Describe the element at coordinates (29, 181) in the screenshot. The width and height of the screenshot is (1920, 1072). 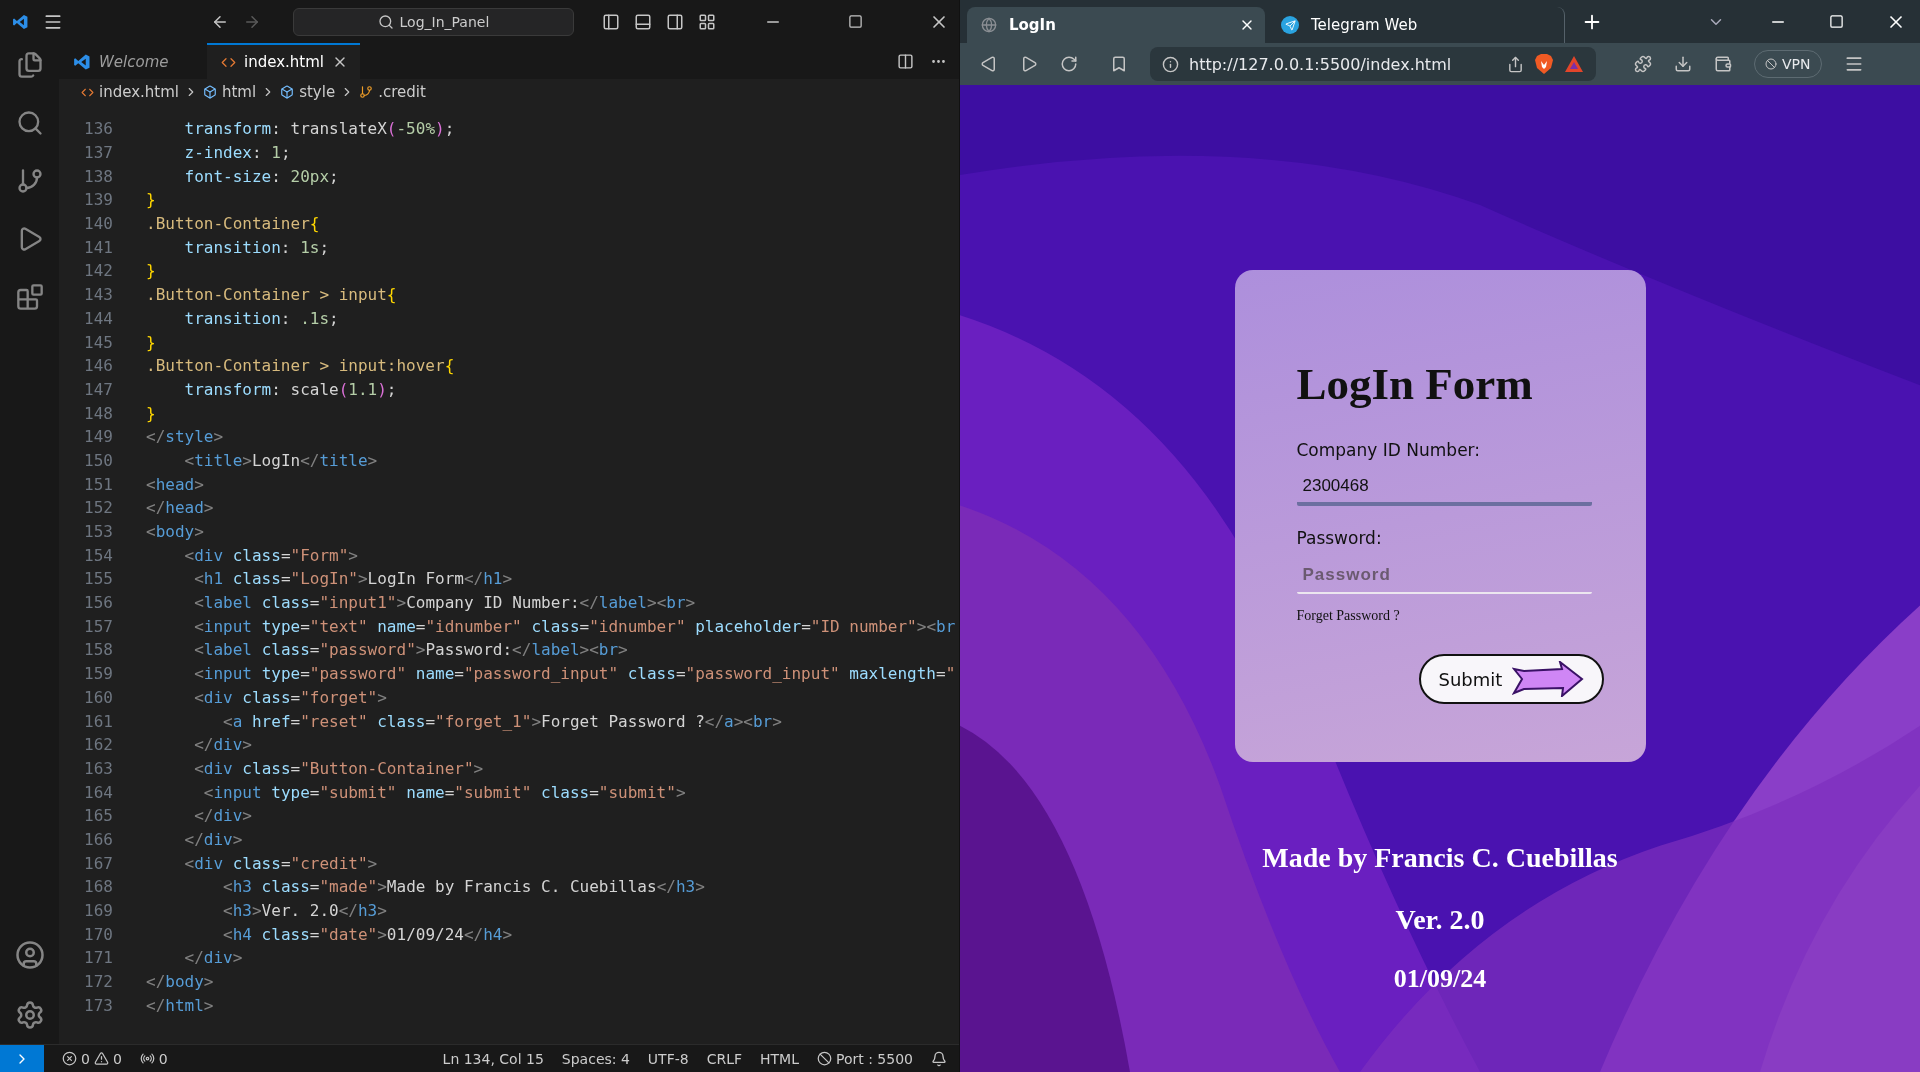
I see `branch-icon` at that location.